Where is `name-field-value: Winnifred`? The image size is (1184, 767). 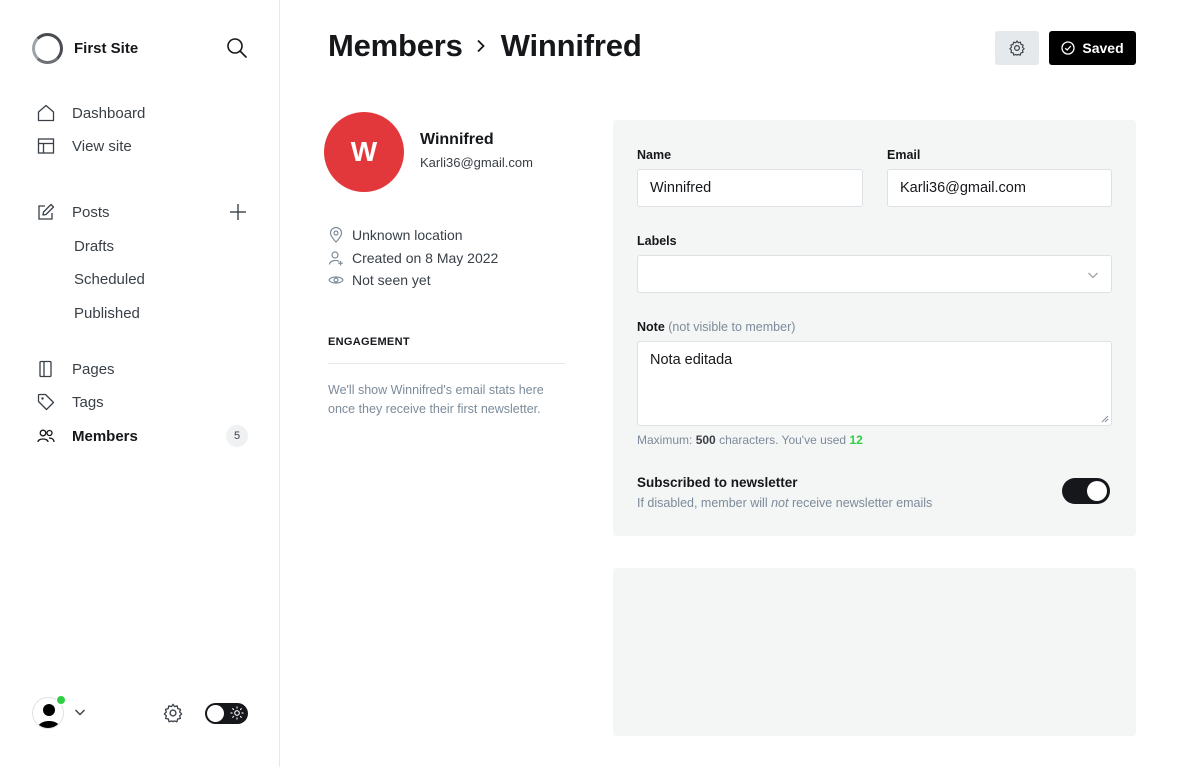 name-field-value: Winnifred is located at coordinates (681, 188).